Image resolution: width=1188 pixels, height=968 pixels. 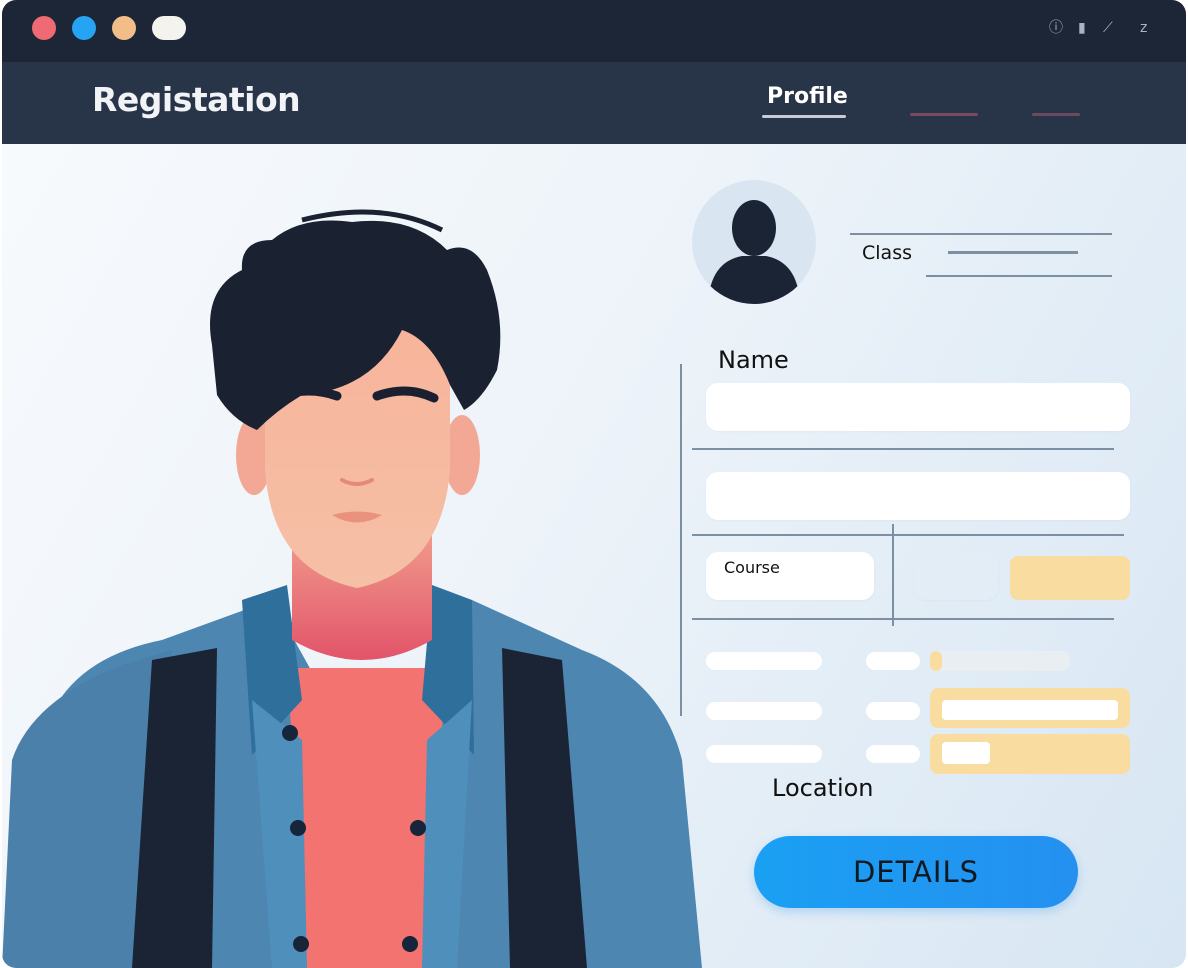 What do you see at coordinates (1082, 28) in the screenshot?
I see `battery-icon: ▮` at bounding box center [1082, 28].